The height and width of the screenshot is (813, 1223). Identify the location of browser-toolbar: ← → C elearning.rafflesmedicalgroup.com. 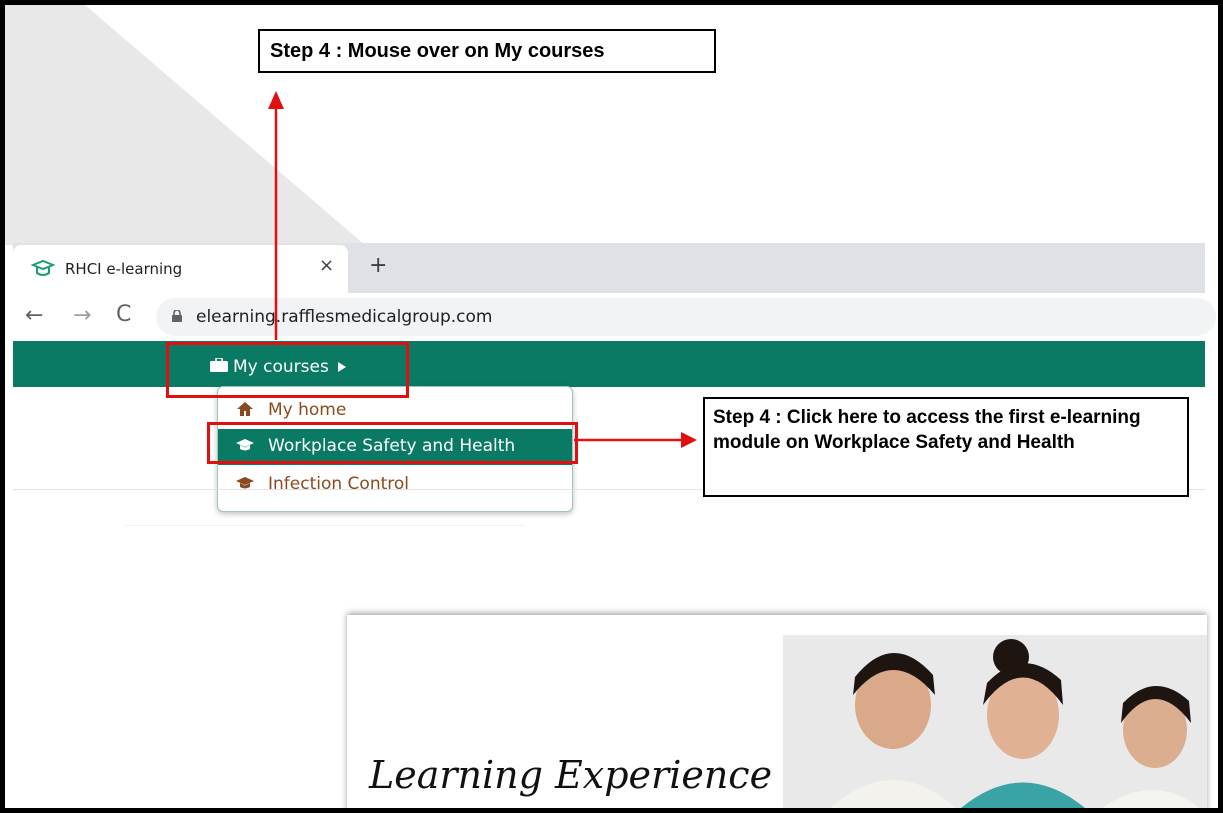
(614, 317).